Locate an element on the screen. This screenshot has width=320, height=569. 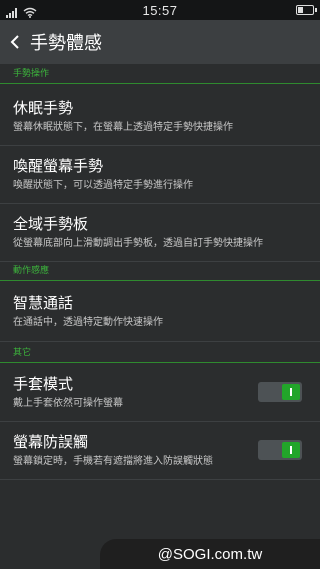
status-bar: 15:57 is located at coordinates (160, 10).